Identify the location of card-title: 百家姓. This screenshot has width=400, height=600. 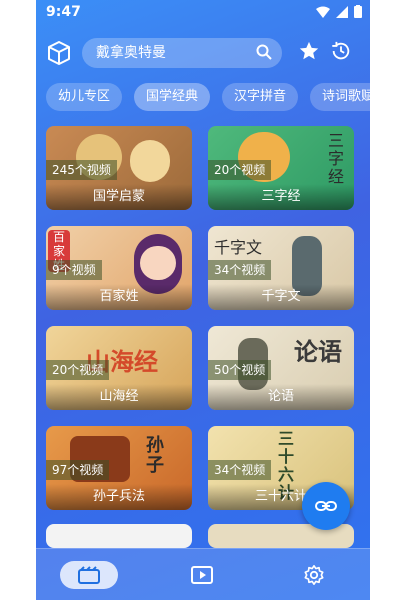
(119, 297).